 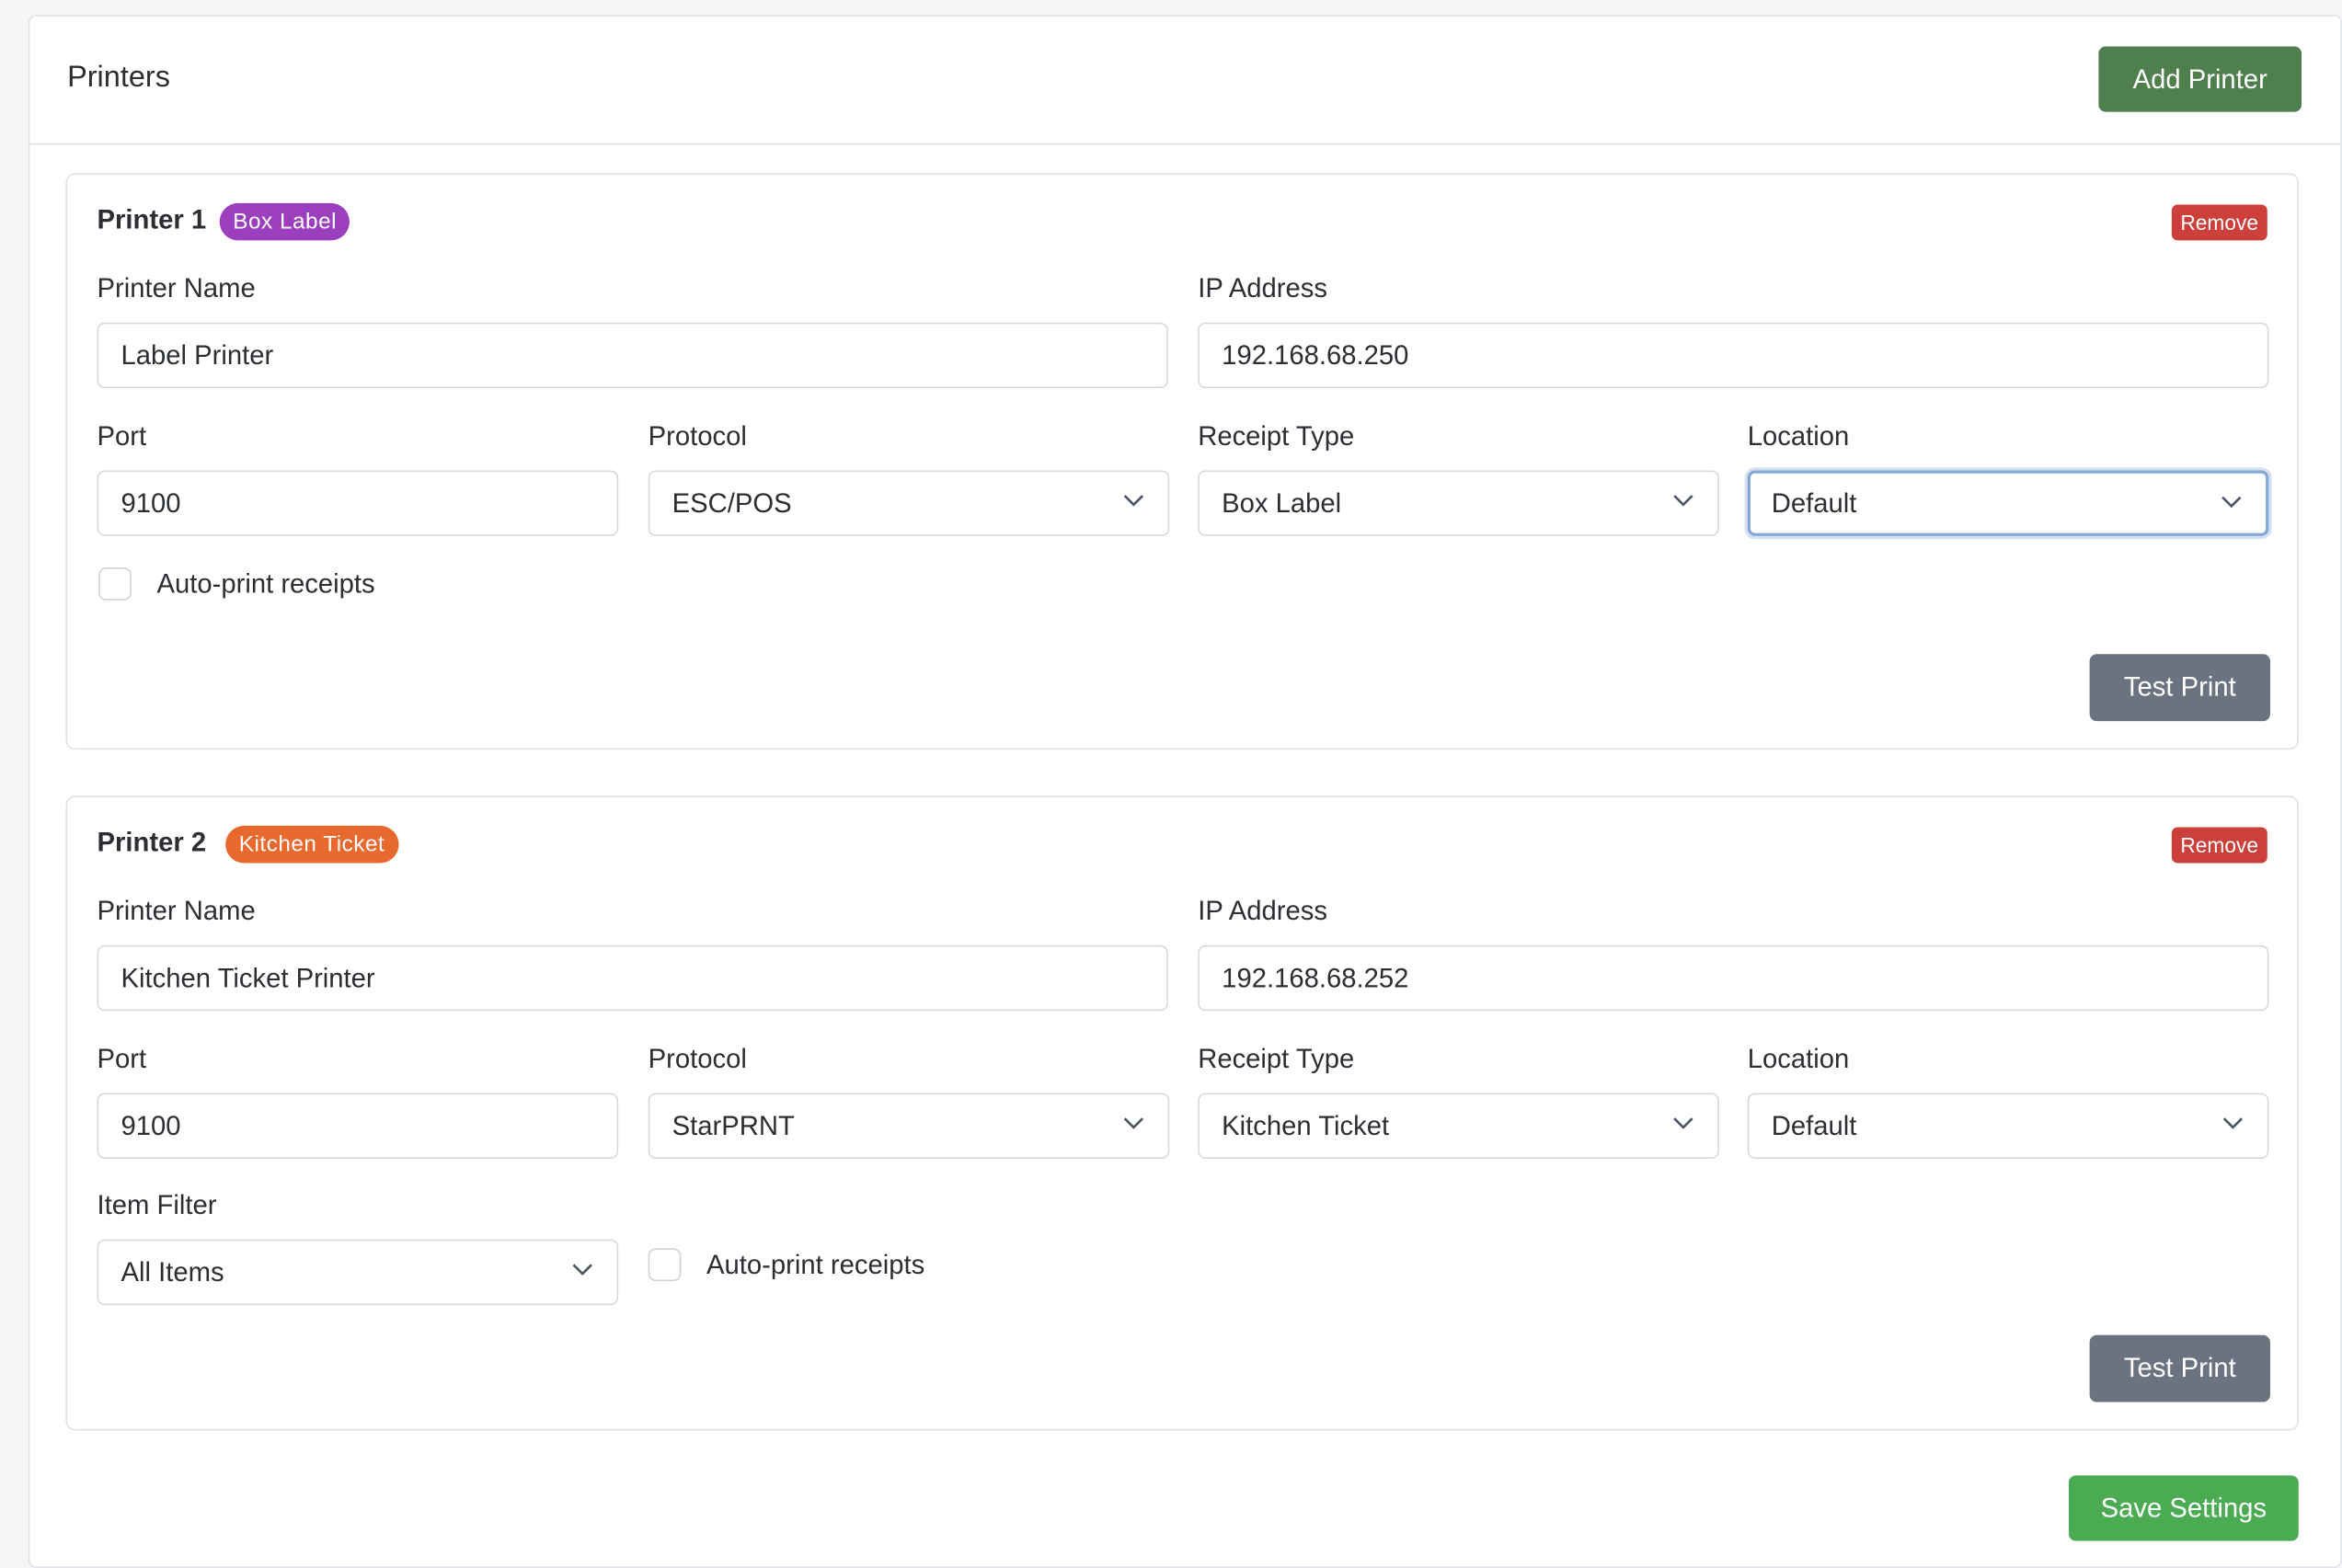 What do you see at coordinates (632, 355) in the screenshot?
I see `printer-name-input: Label Printer` at bounding box center [632, 355].